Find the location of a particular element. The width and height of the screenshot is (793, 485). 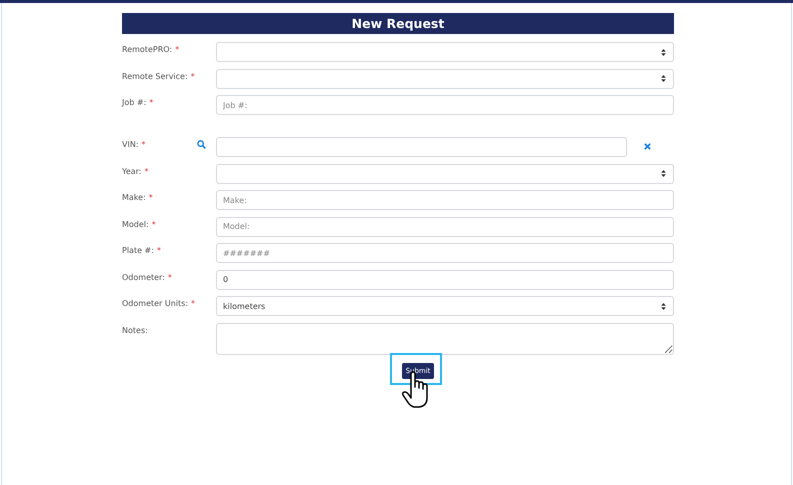

field-label: Job #: is located at coordinates (134, 102).